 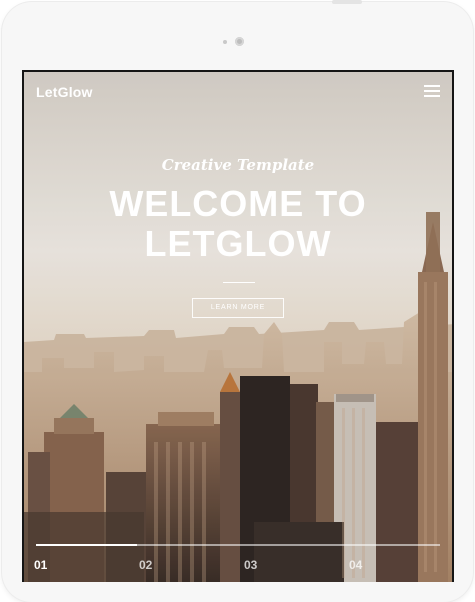 I want to click on menu-bar-bottom, so click(x=432, y=96).